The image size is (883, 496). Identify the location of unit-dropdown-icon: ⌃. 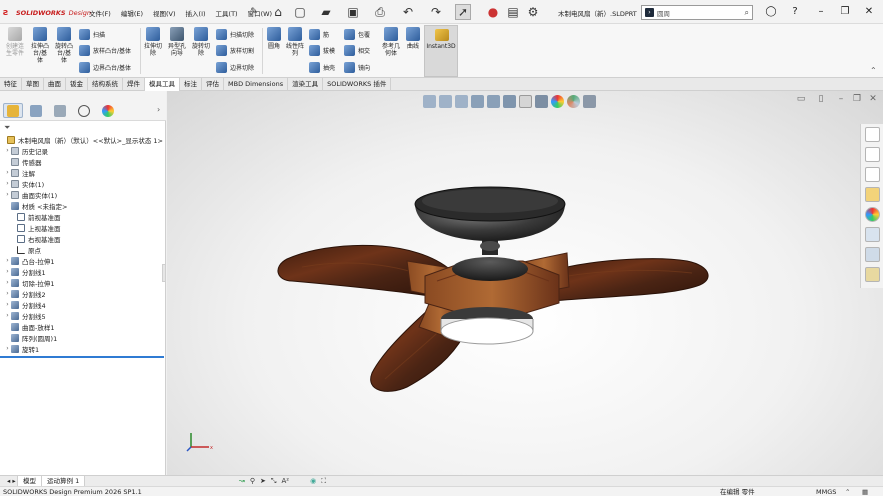
(847, 491).